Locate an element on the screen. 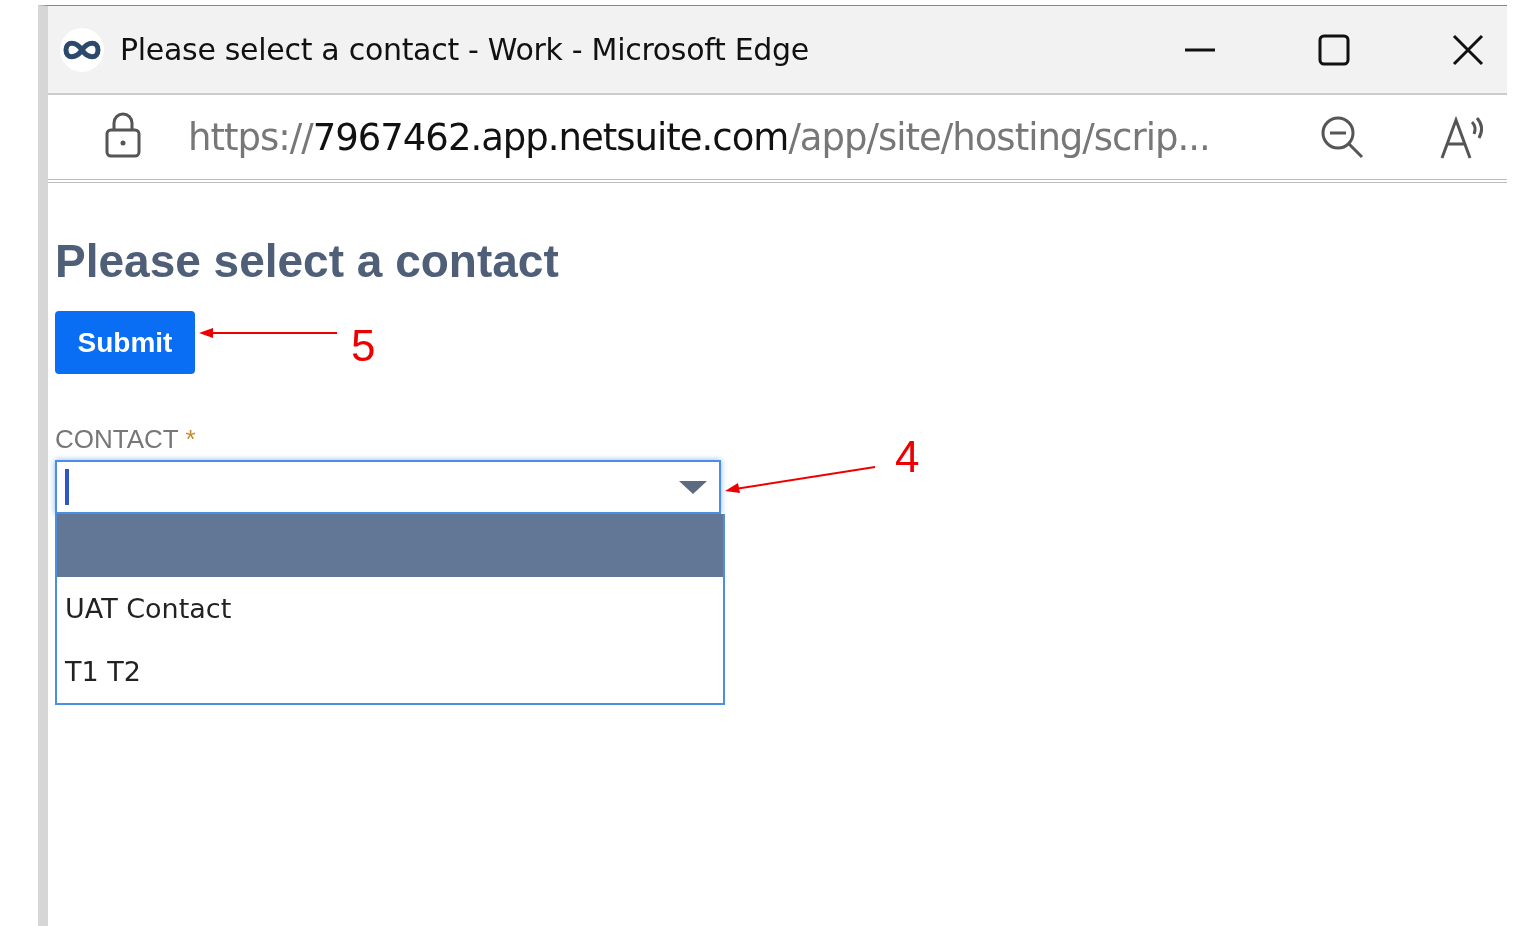 This screenshot has width=1518, height=926. window-title: Please select a contact - Work - Microsoft Edge is located at coordinates (464, 49).